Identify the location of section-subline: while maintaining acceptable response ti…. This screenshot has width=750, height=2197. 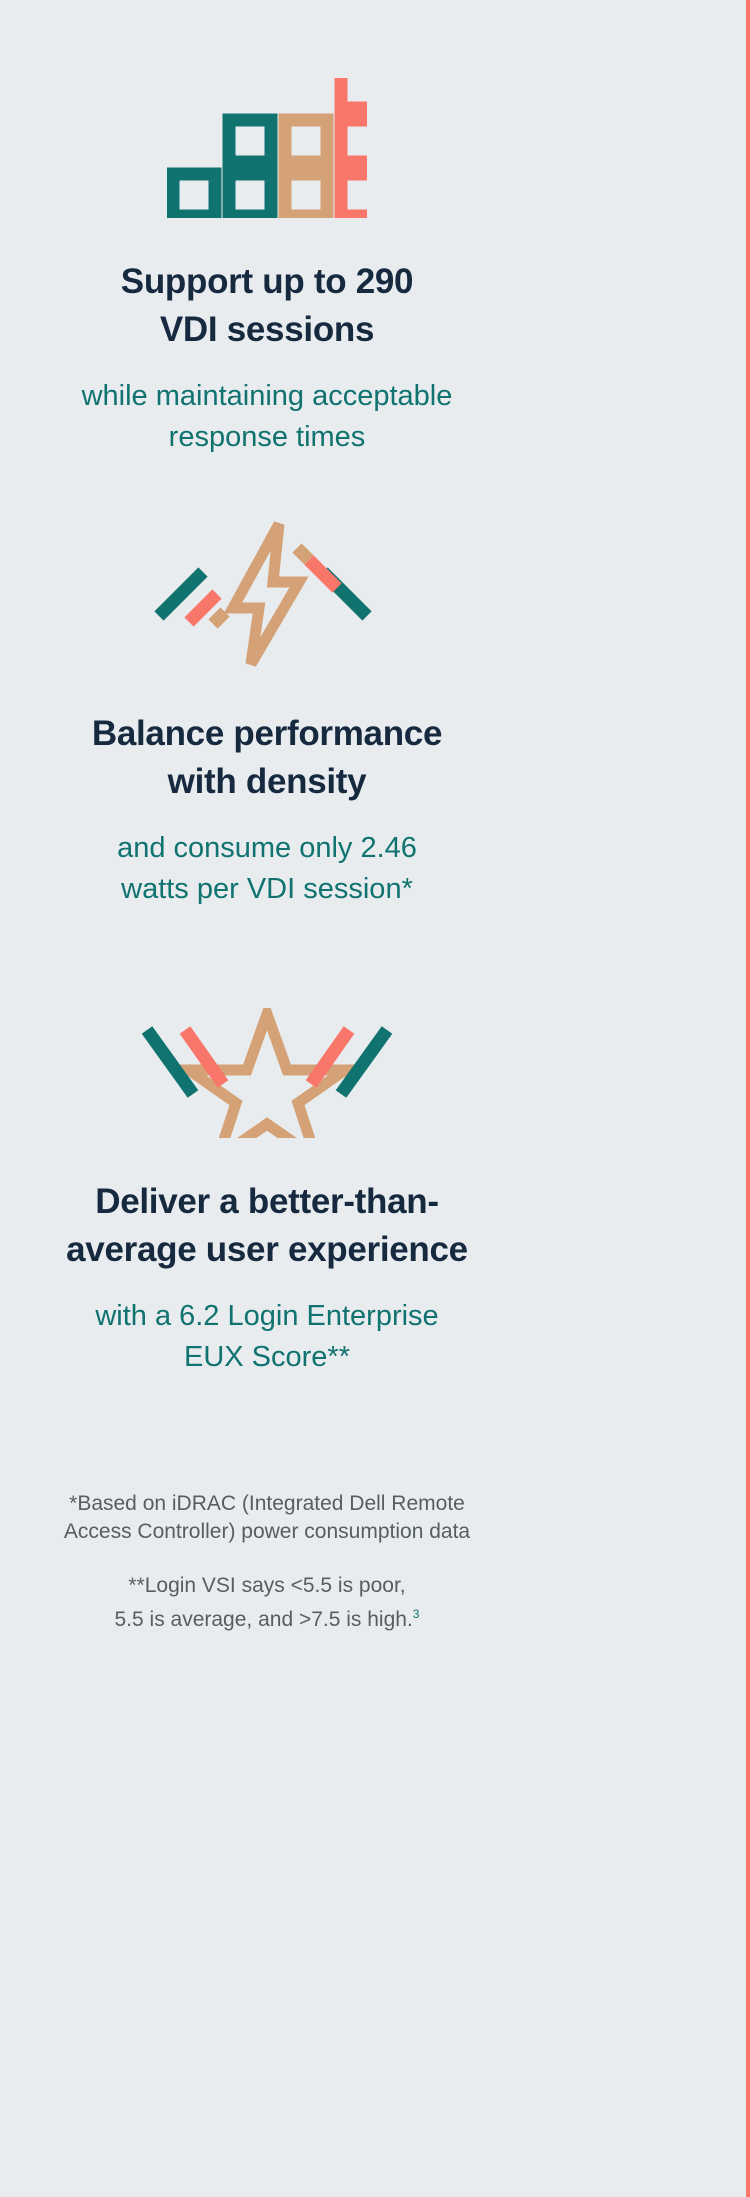
(267, 417).